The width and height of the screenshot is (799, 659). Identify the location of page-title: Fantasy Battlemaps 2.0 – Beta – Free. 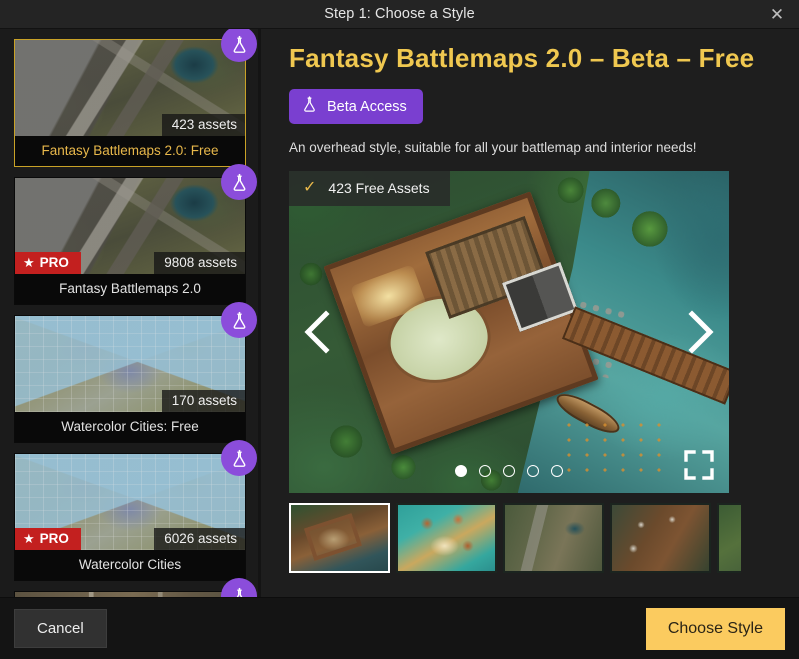
(522, 58).